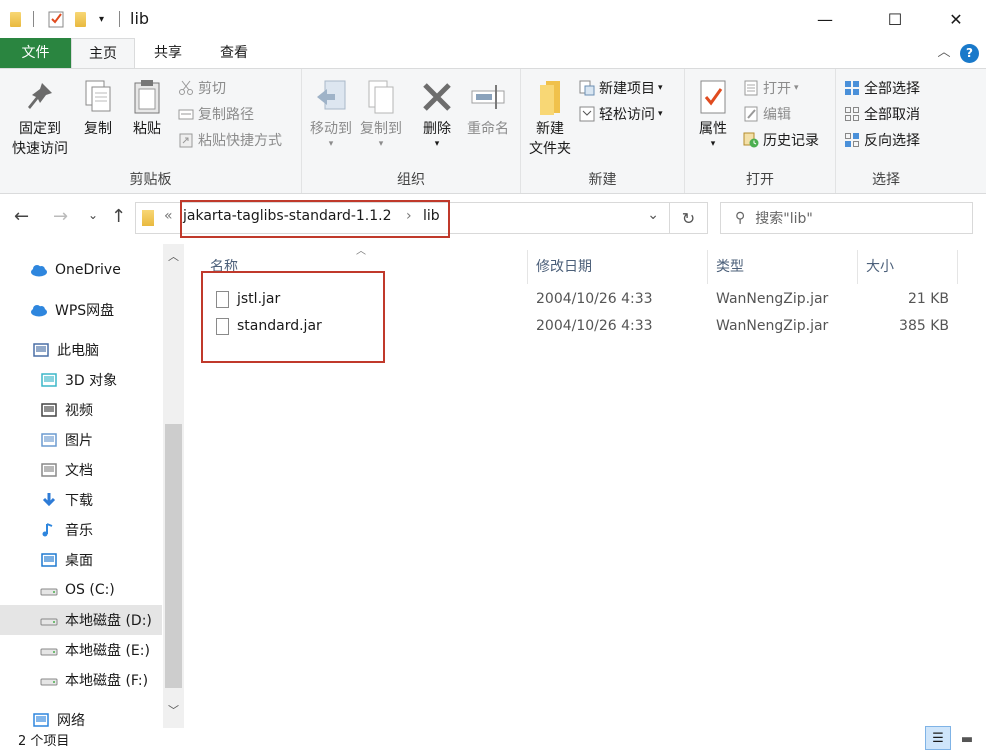  I want to click on delete-button: 删除 ▾, so click(437, 113).